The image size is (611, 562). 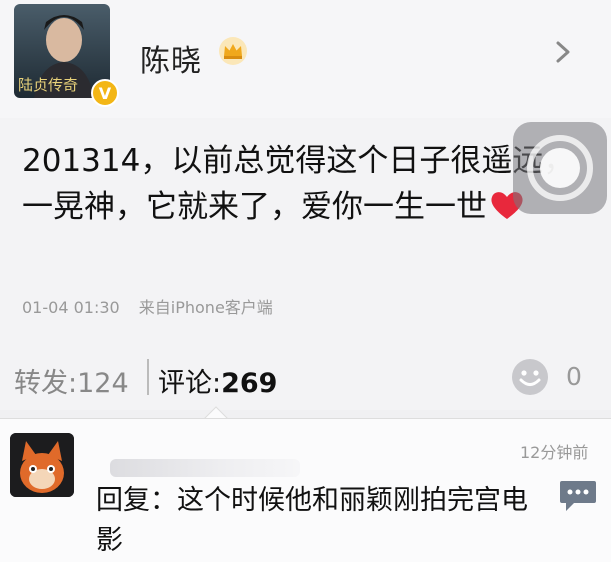 What do you see at coordinates (574, 376) in the screenshot?
I see `like-count: 0` at bounding box center [574, 376].